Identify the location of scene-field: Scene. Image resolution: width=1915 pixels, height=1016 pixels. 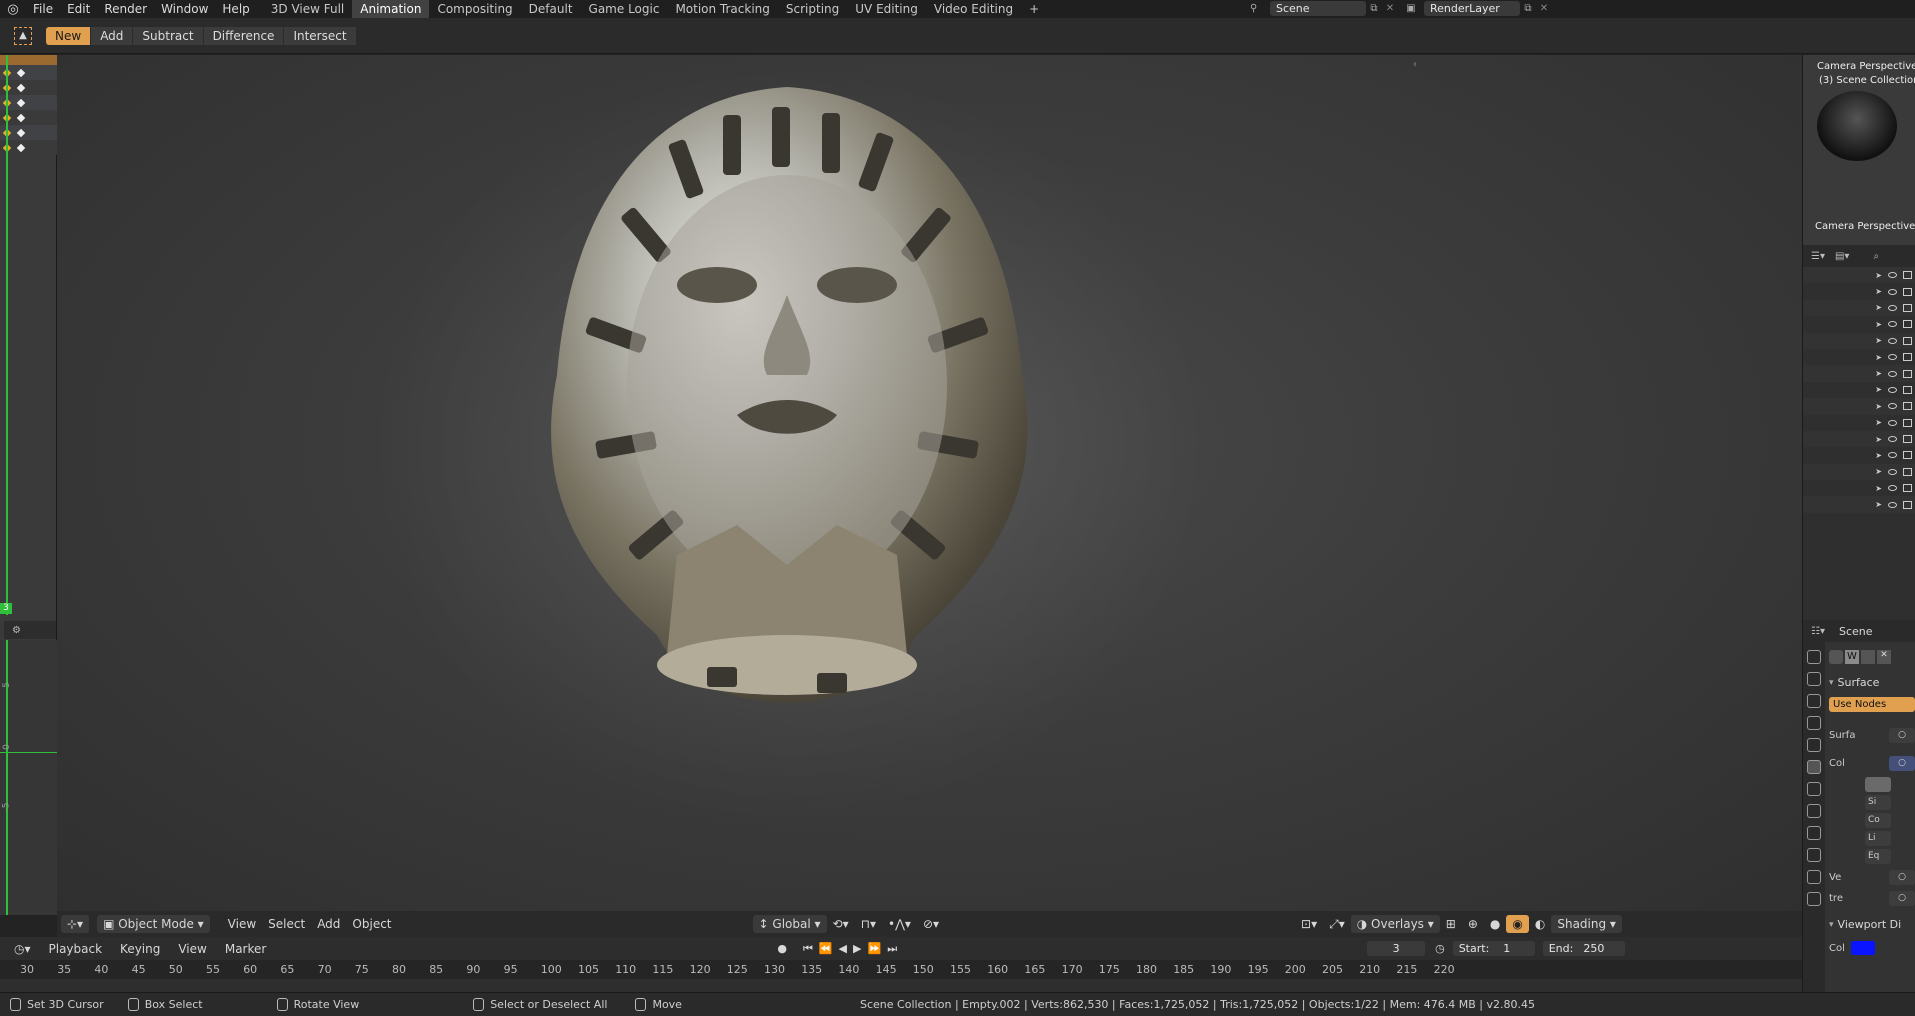
(1318, 8).